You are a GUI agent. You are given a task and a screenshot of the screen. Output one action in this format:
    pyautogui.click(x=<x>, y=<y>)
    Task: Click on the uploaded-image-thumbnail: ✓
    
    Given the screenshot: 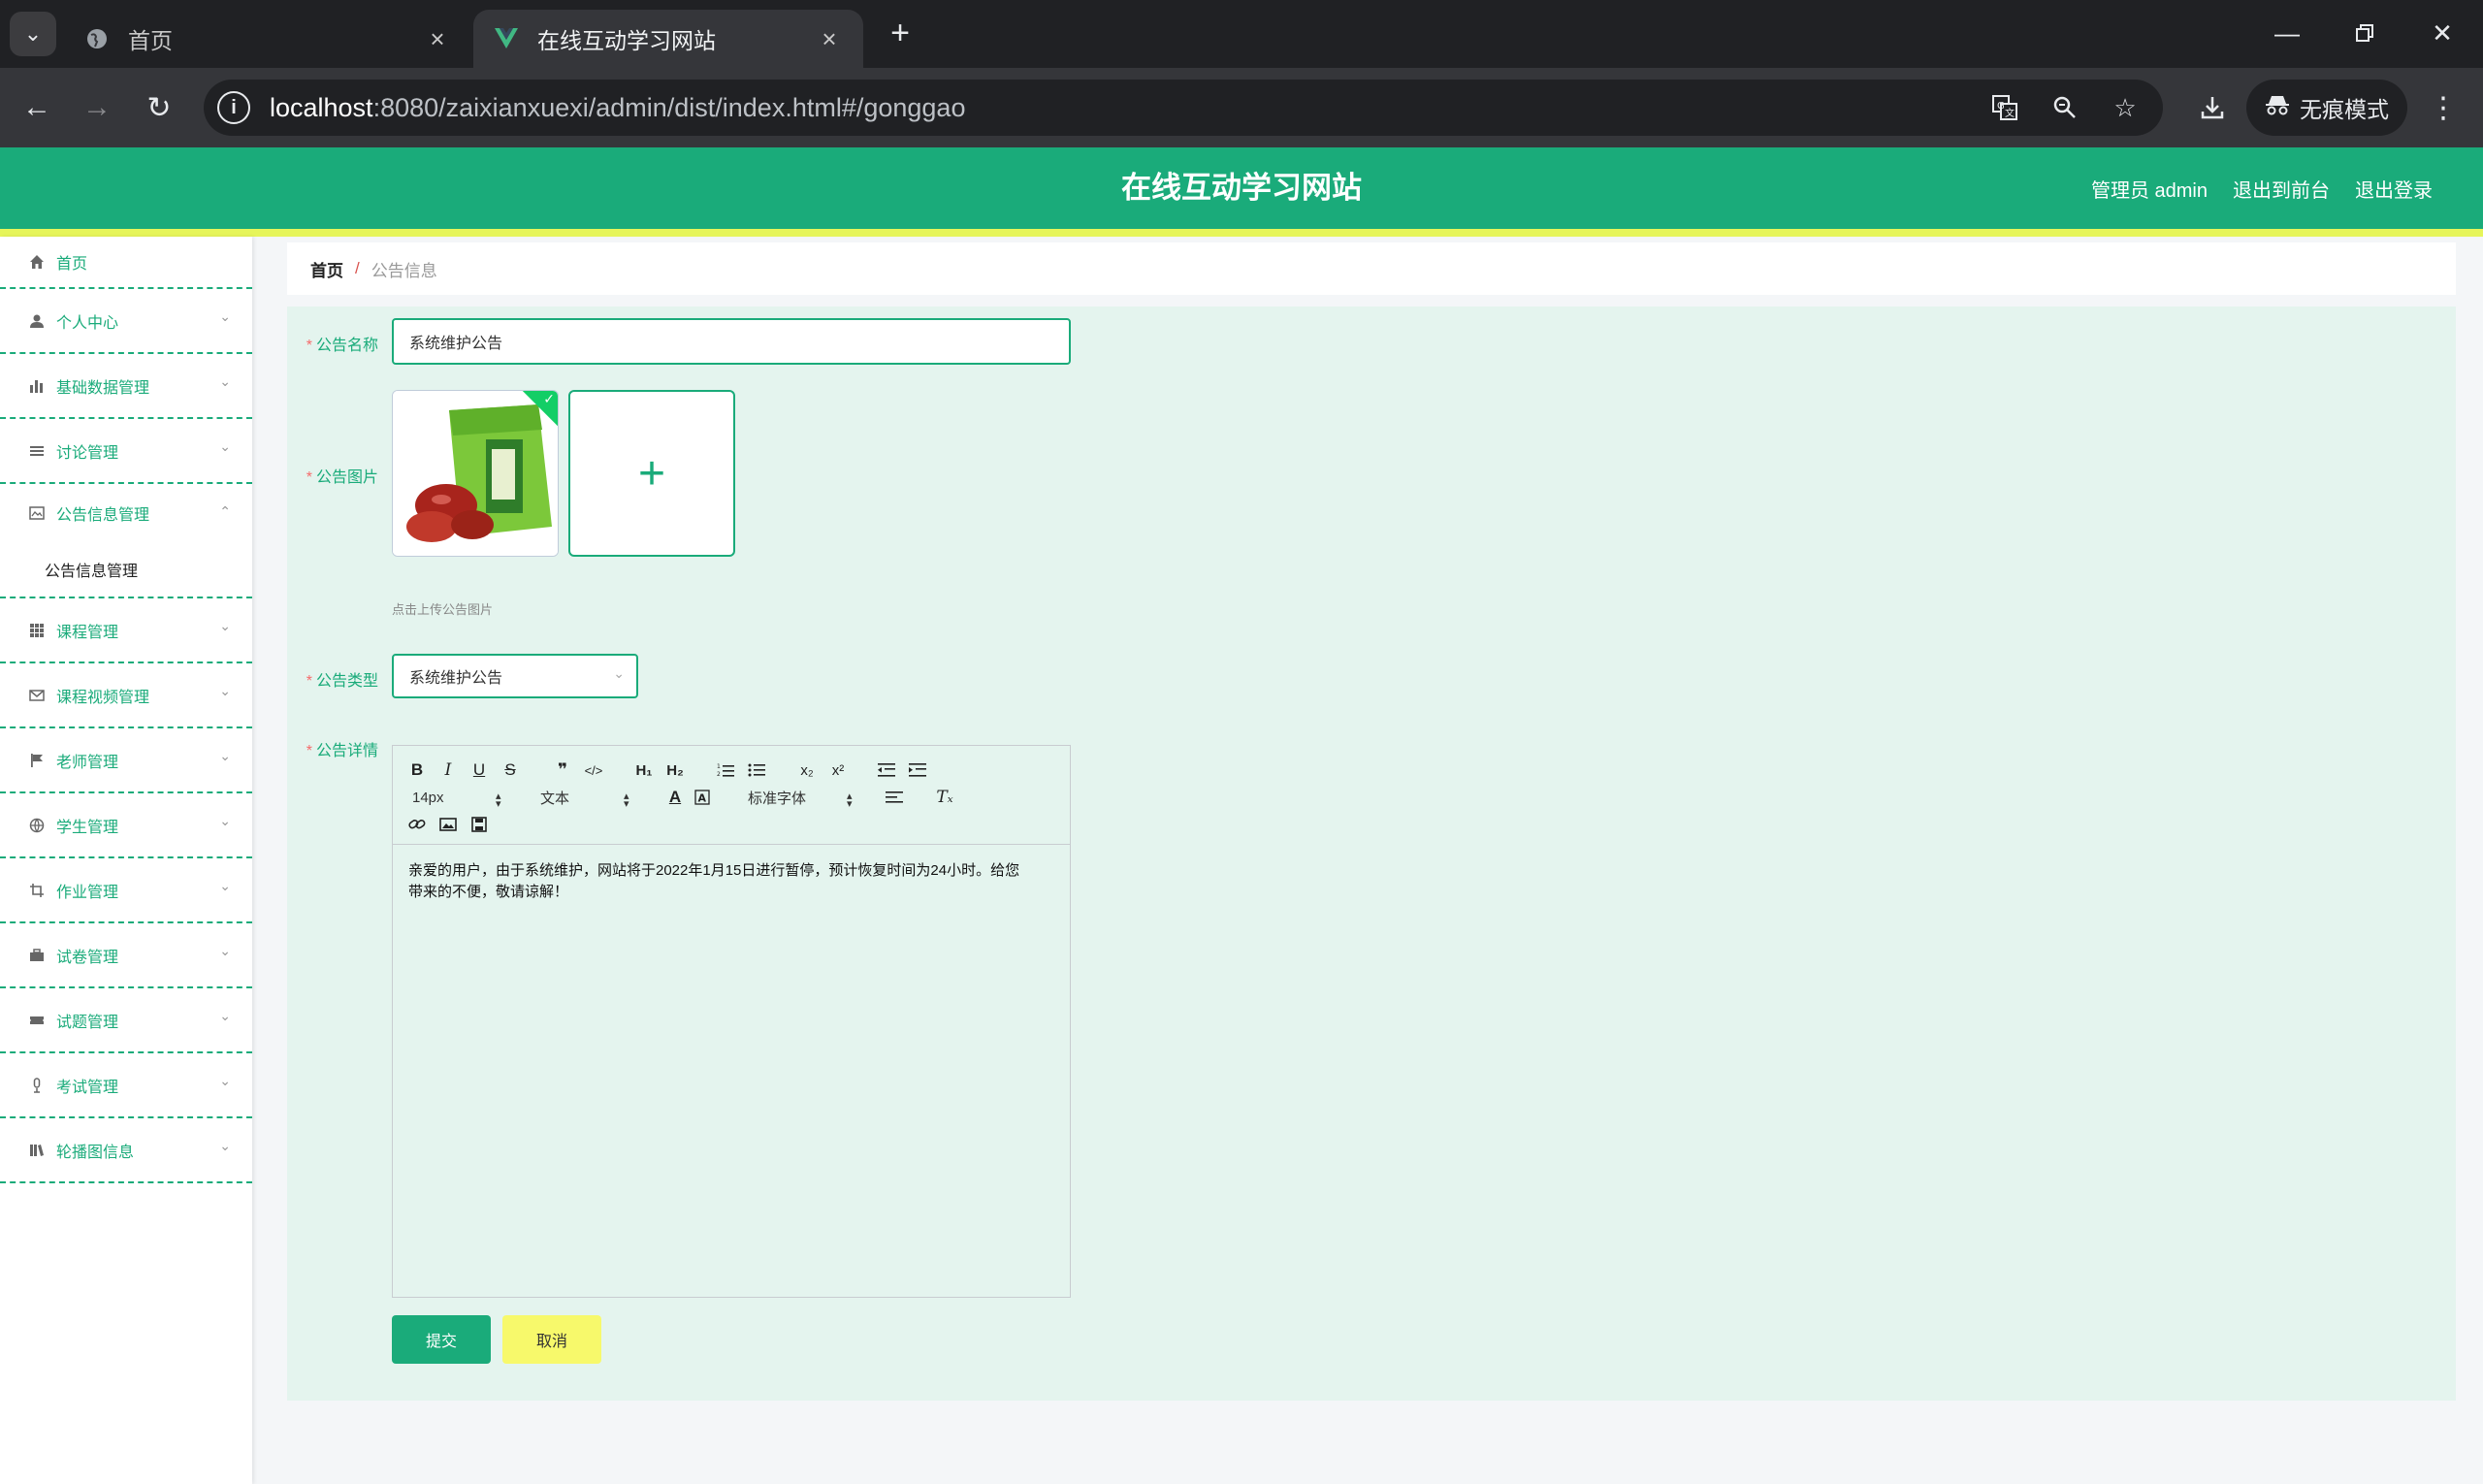 What is the action you would take?
    pyautogui.click(x=476, y=474)
    